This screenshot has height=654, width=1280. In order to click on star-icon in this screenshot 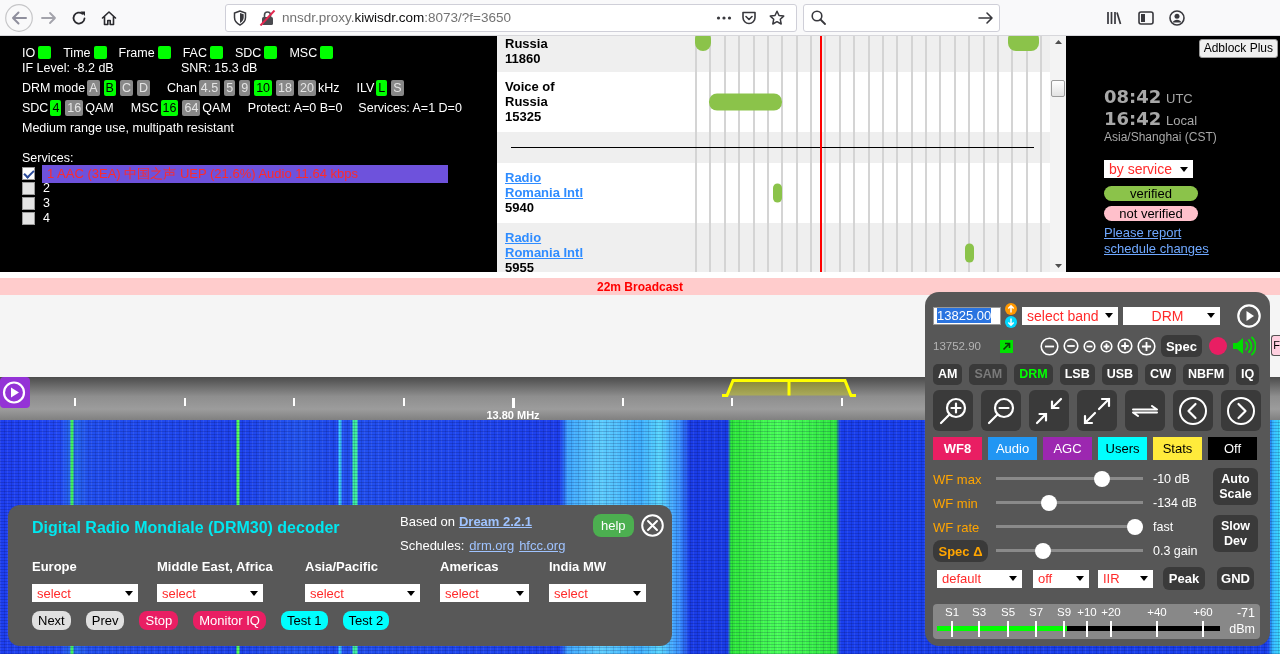, I will do `click(777, 17)`.